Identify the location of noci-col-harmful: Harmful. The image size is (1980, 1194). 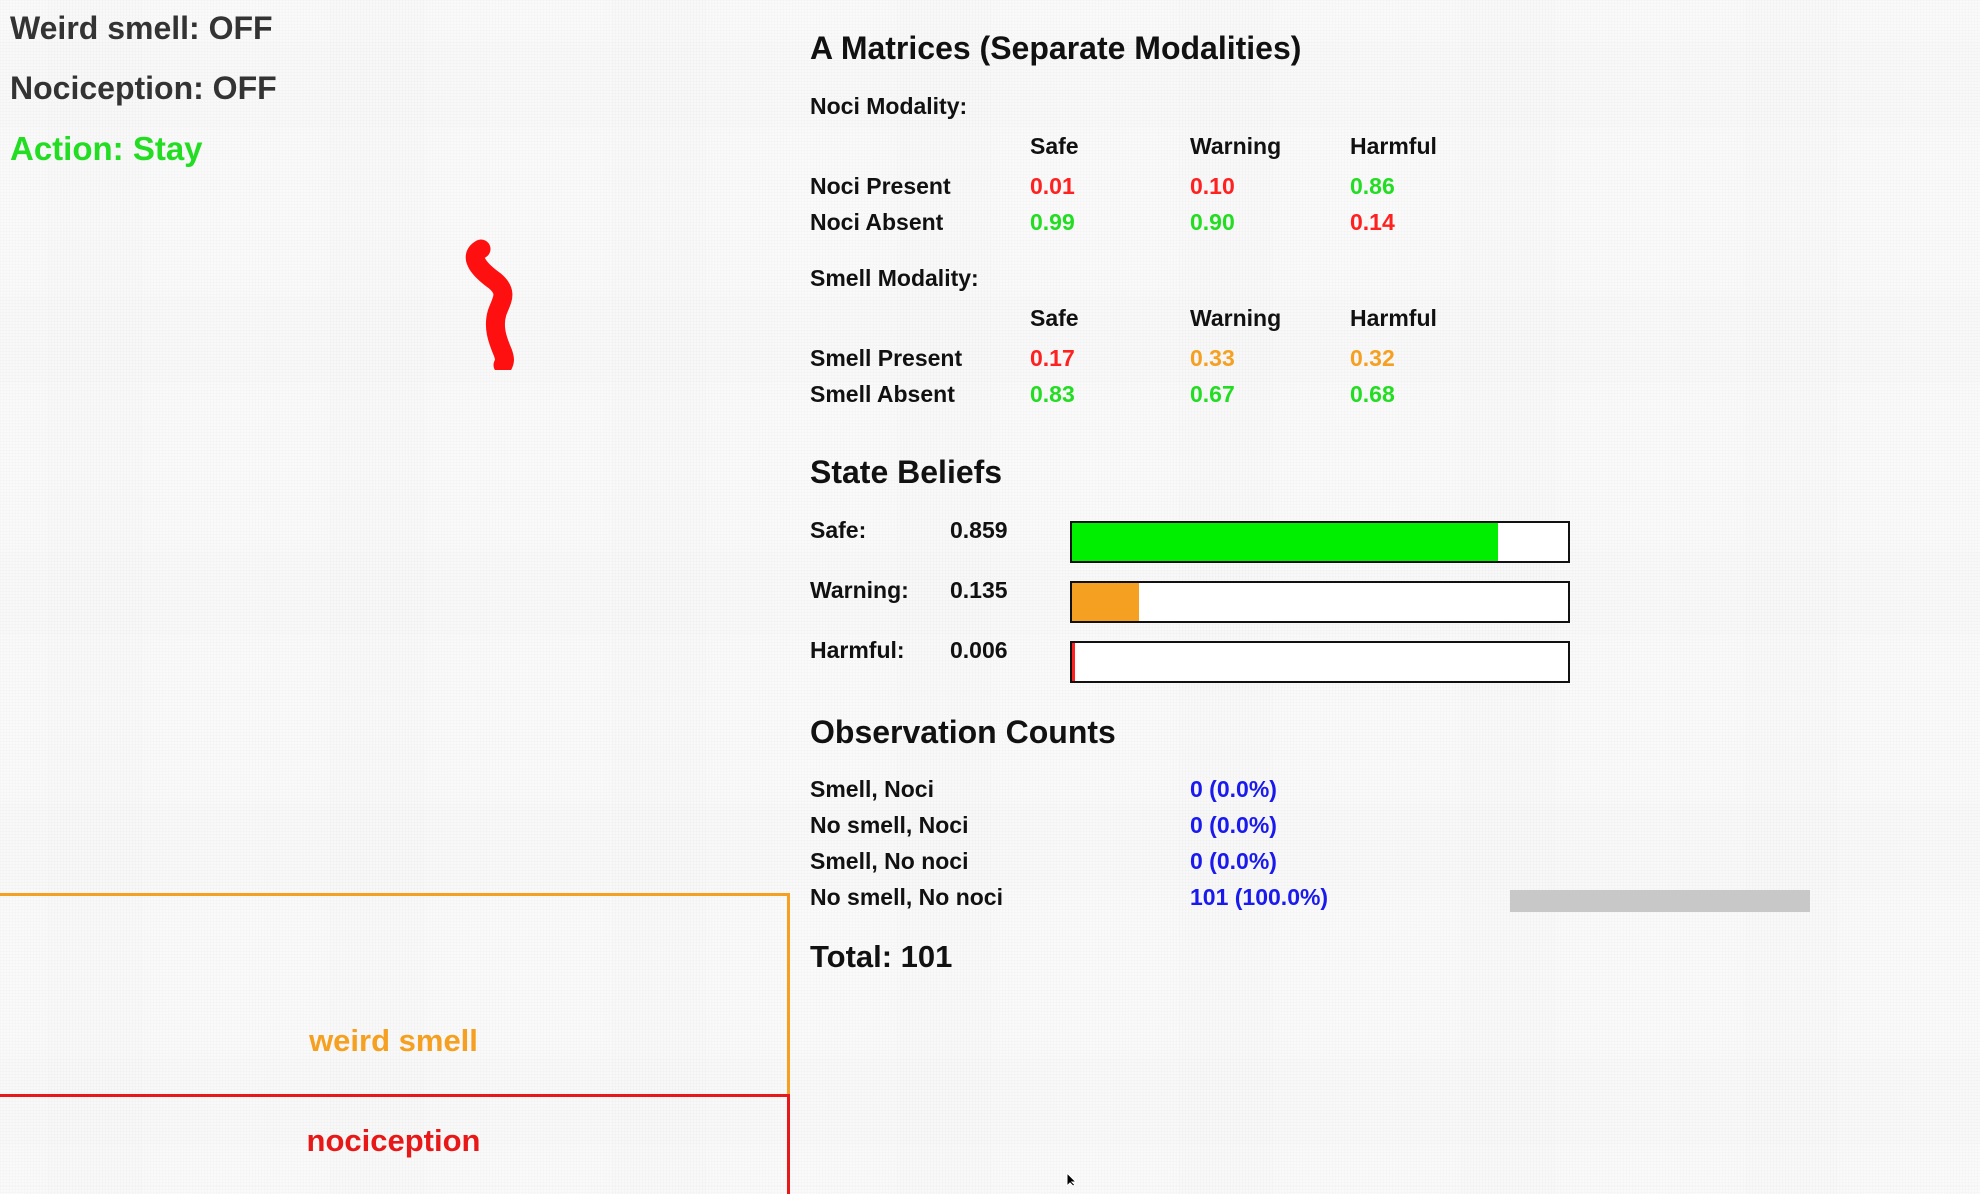
(1393, 146).